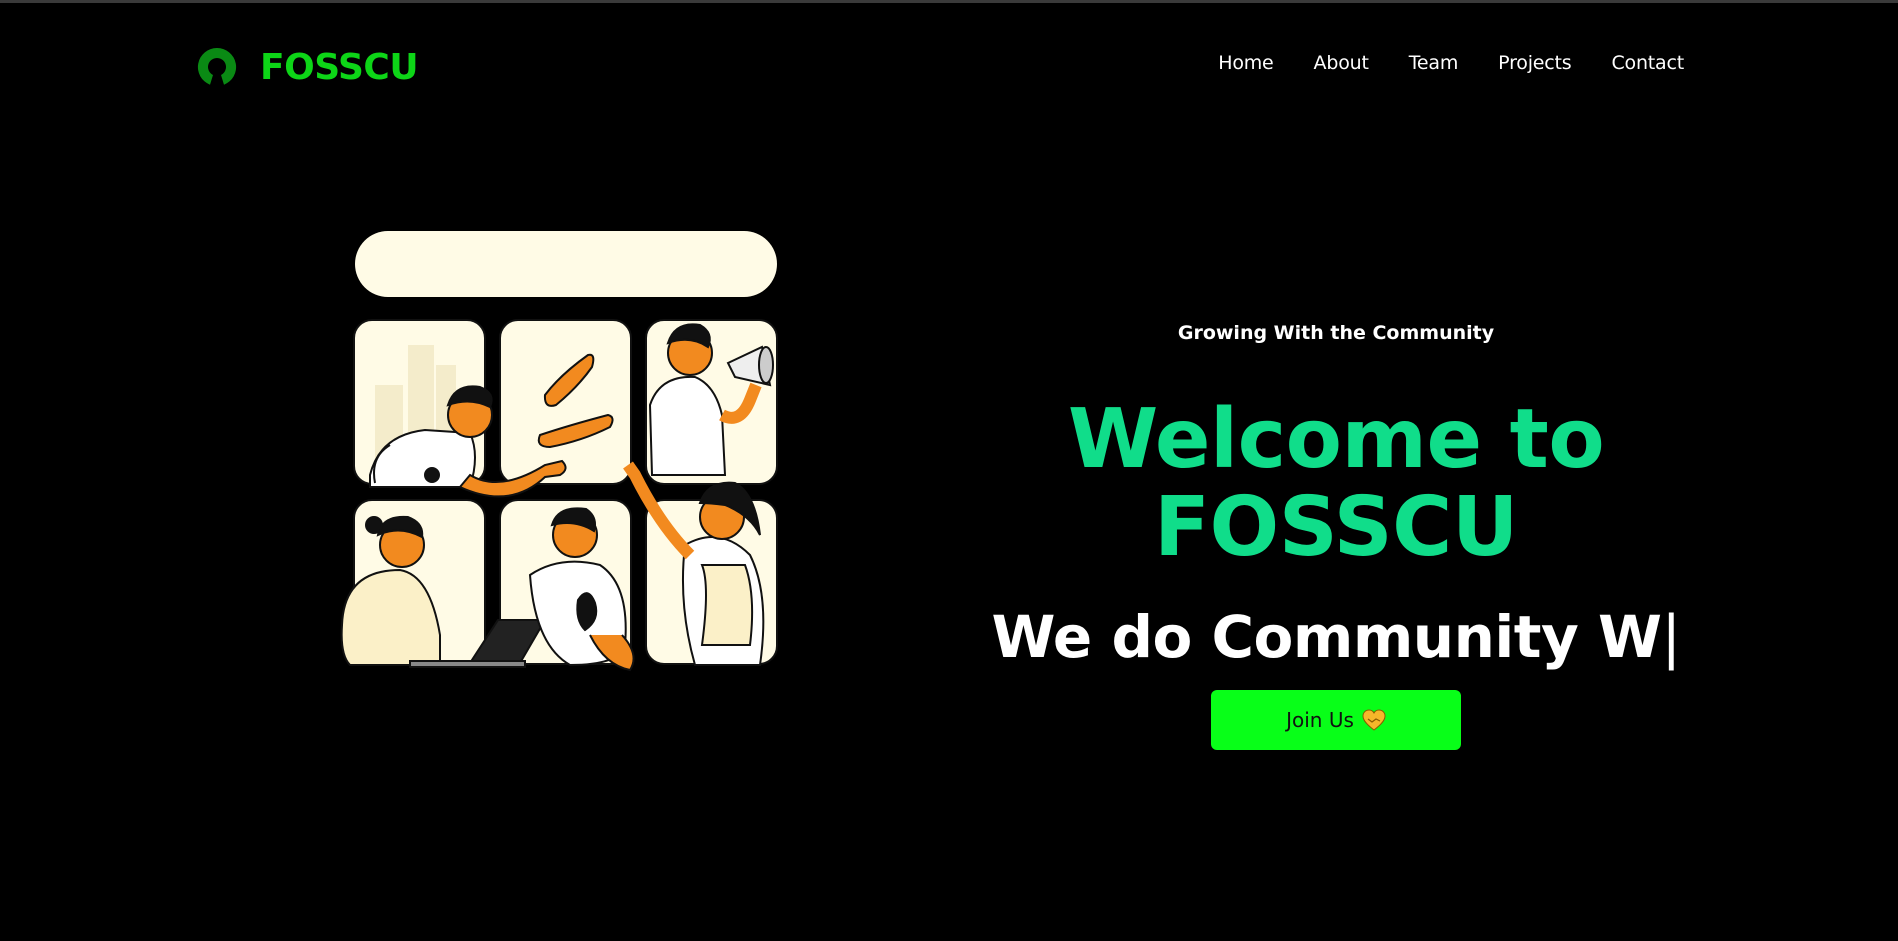 The width and height of the screenshot is (1898, 941). I want to click on typewriter-text: We do Community W|, so click(1336, 637).